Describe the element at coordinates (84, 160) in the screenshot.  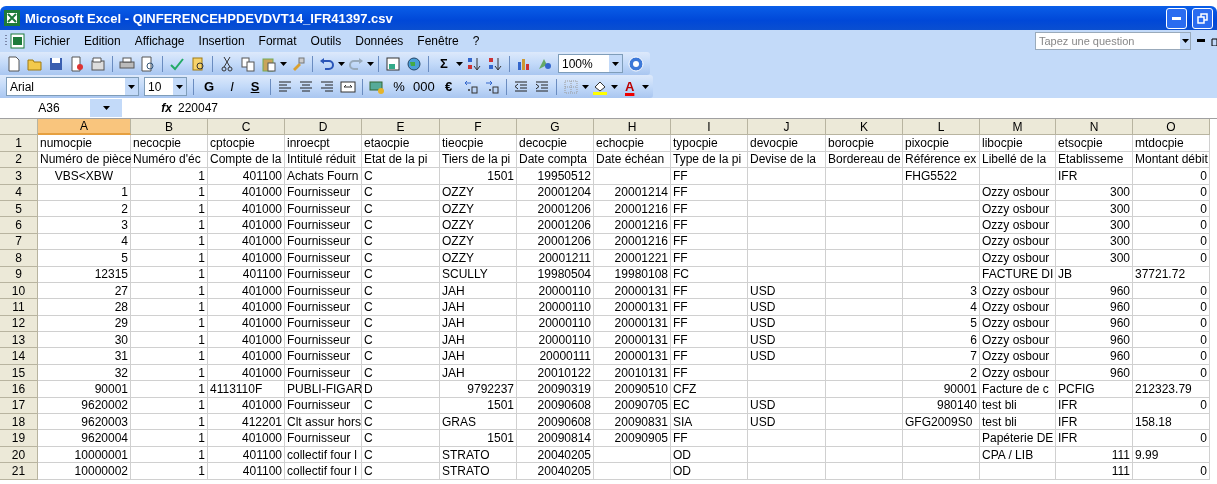
I see `table-cell: Numéro de pièce` at that location.